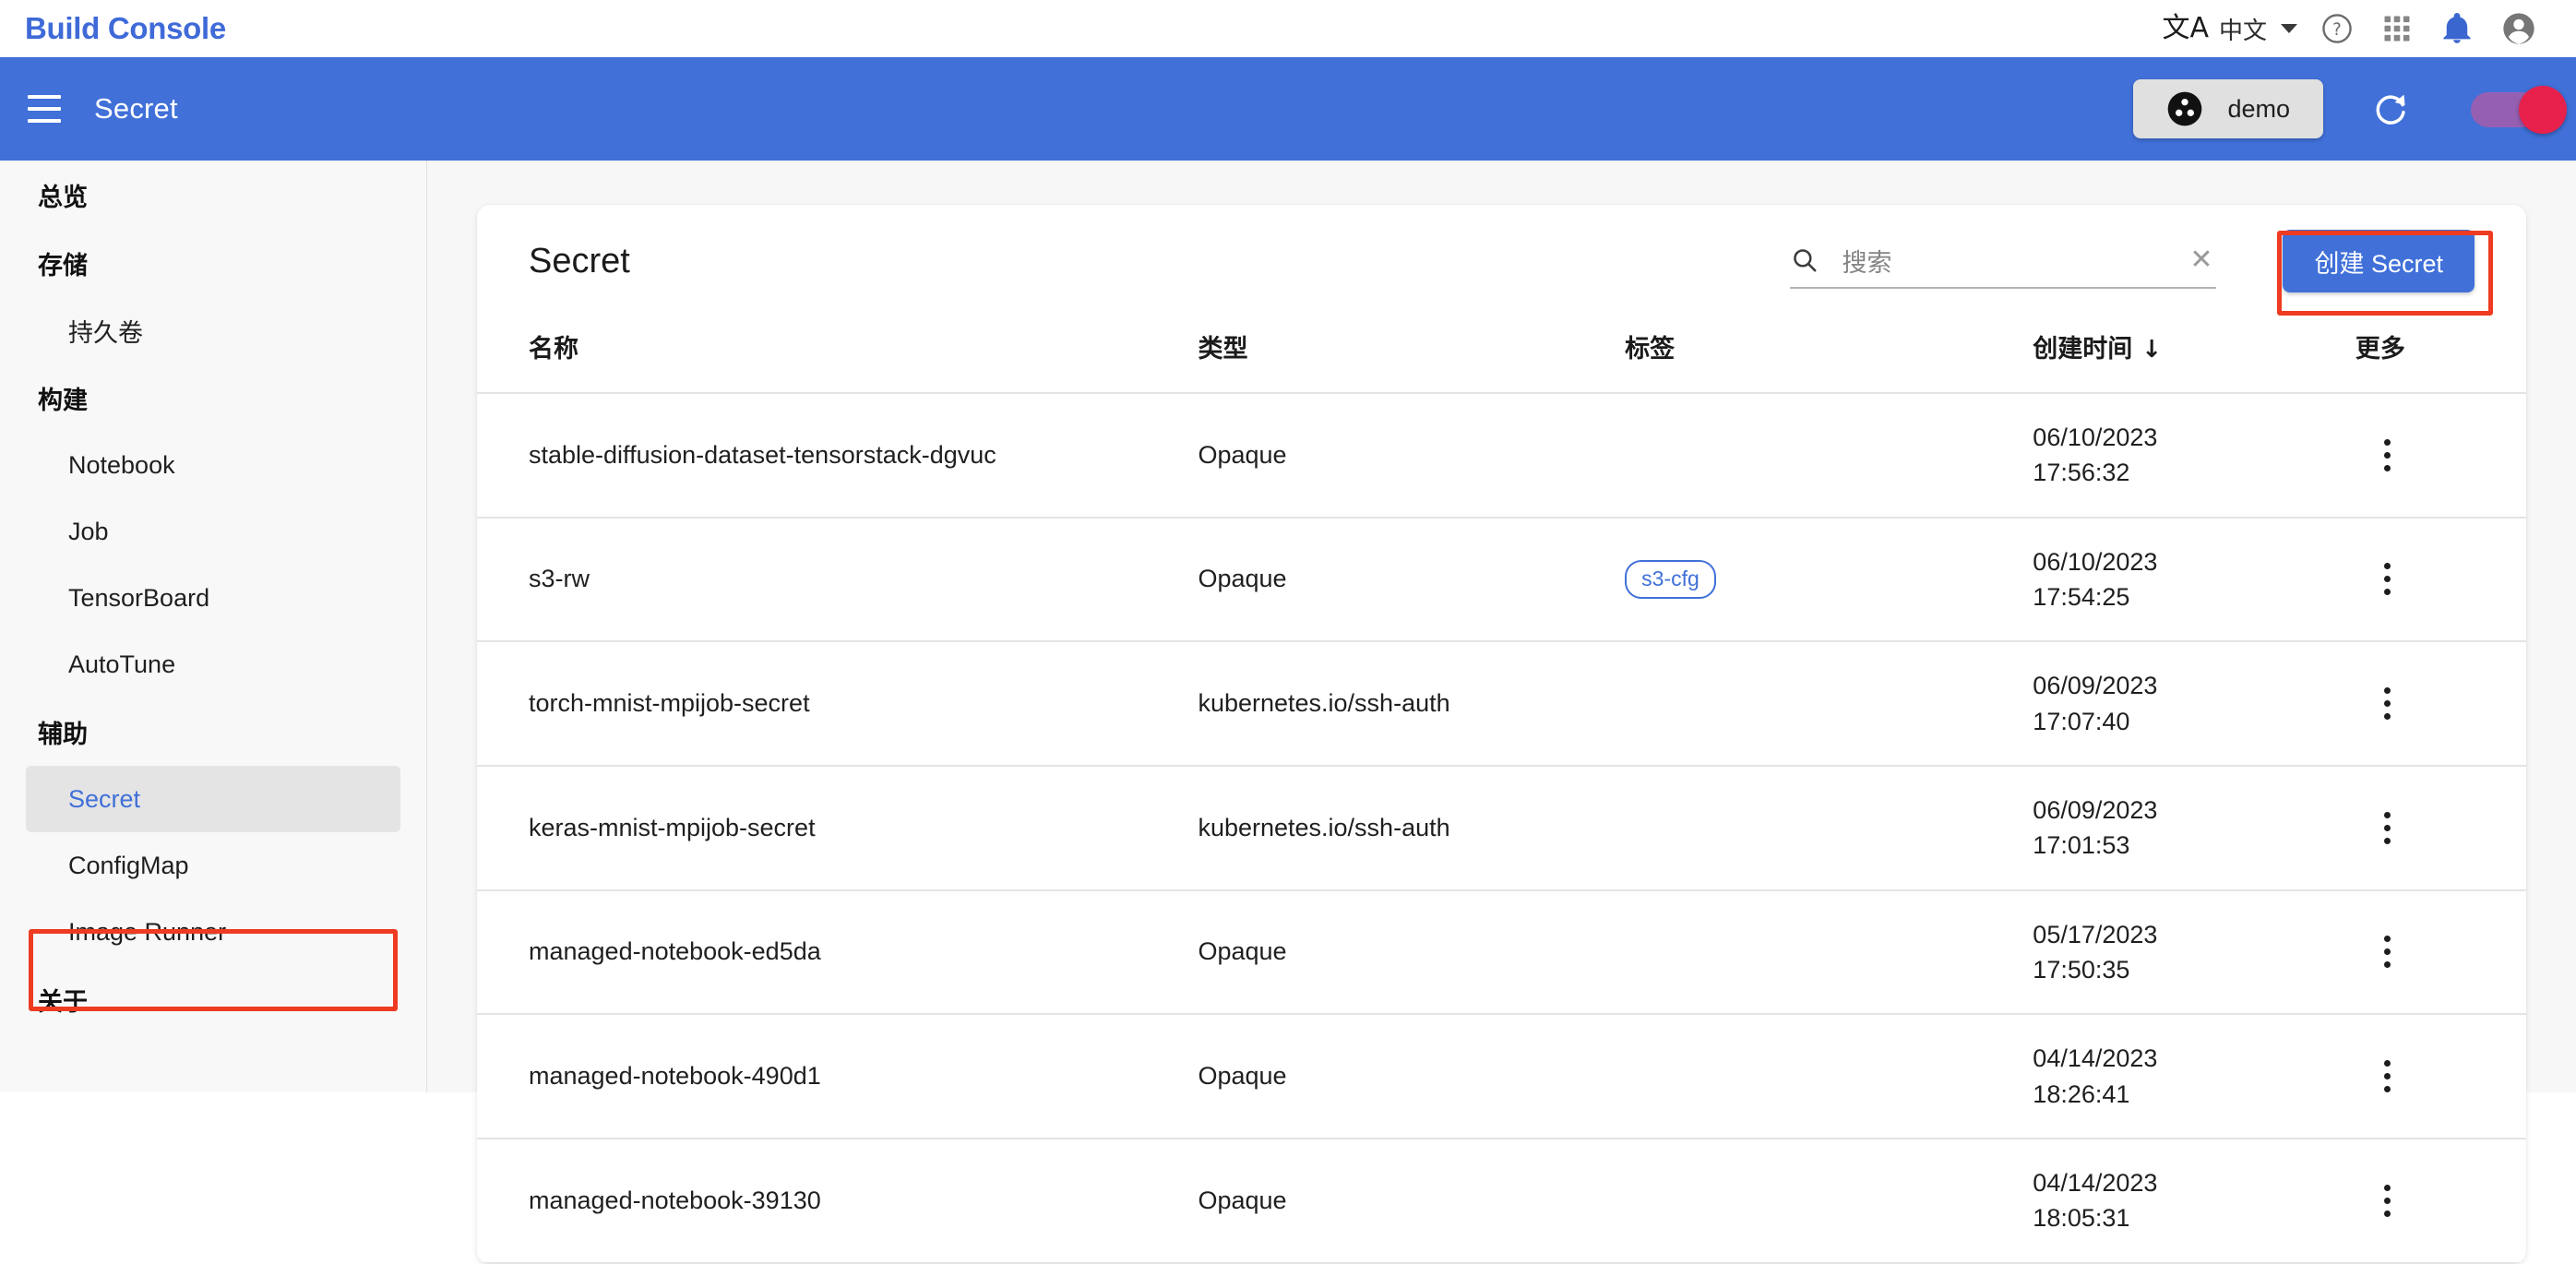 The image size is (2576, 1264). What do you see at coordinates (2186, 28) in the screenshot?
I see `translate-icon: 文A` at bounding box center [2186, 28].